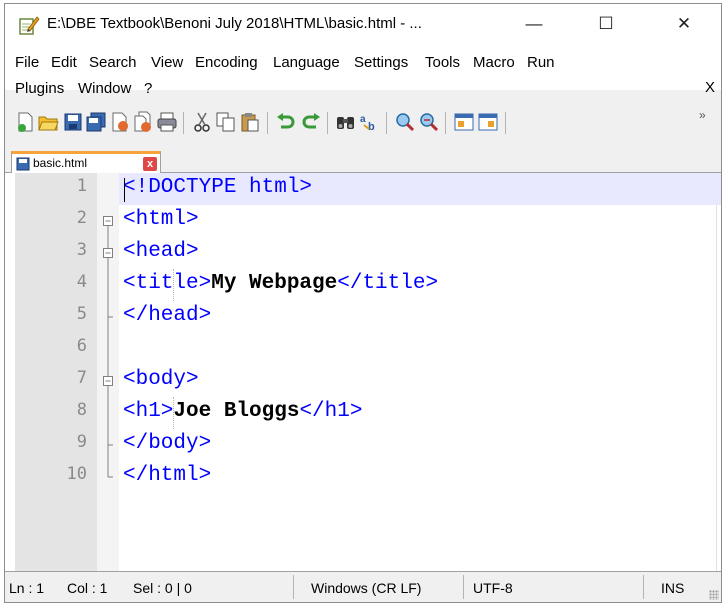  Describe the element at coordinates (672, 588) in the screenshot. I see `status-insert-mode: INS` at that location.